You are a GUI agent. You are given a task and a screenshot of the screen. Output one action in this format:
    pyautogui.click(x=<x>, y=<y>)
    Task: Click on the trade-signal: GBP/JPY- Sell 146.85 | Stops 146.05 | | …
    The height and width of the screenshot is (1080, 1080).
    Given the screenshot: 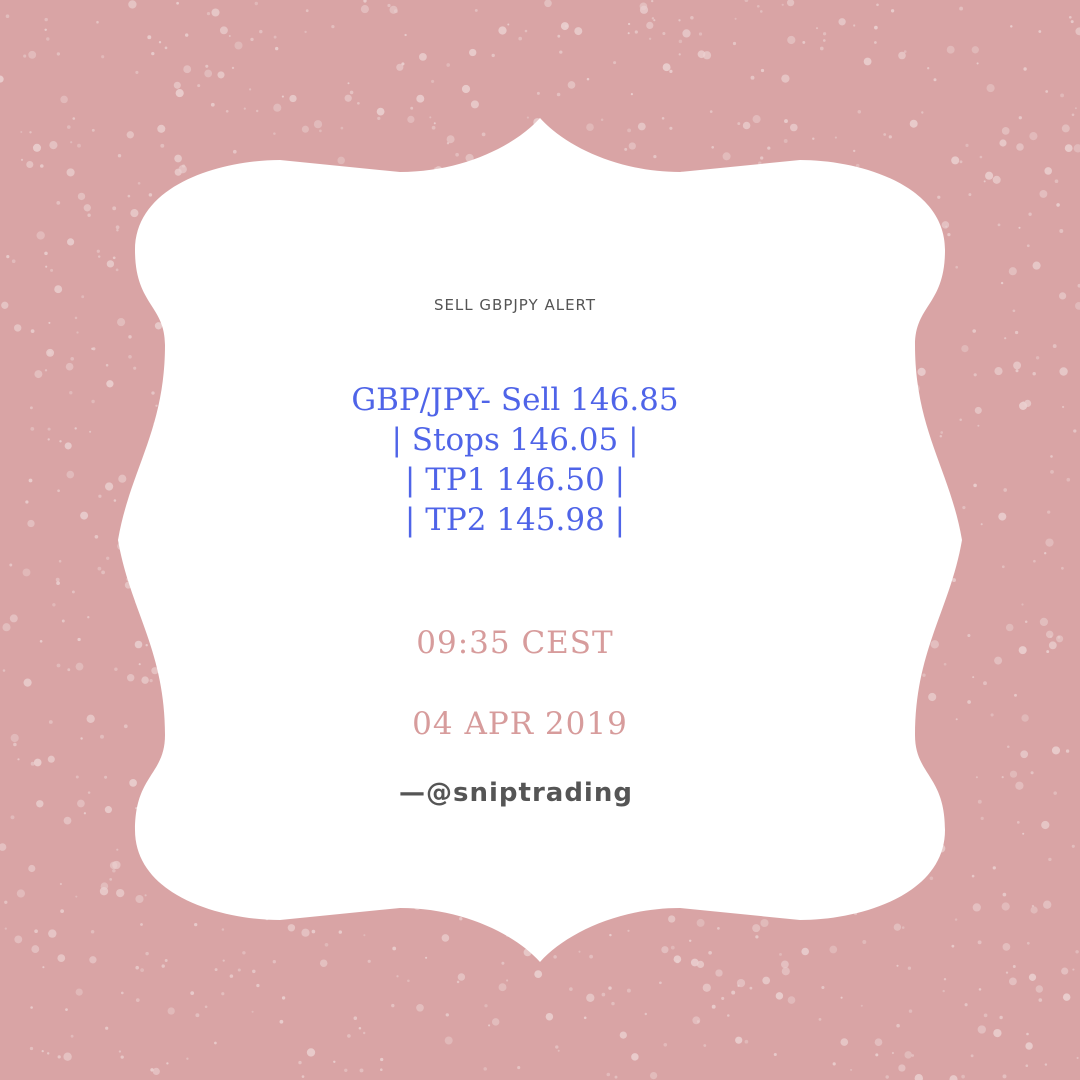 What is the action you would take?
    pyautogui.click(x=515, y=460)
    